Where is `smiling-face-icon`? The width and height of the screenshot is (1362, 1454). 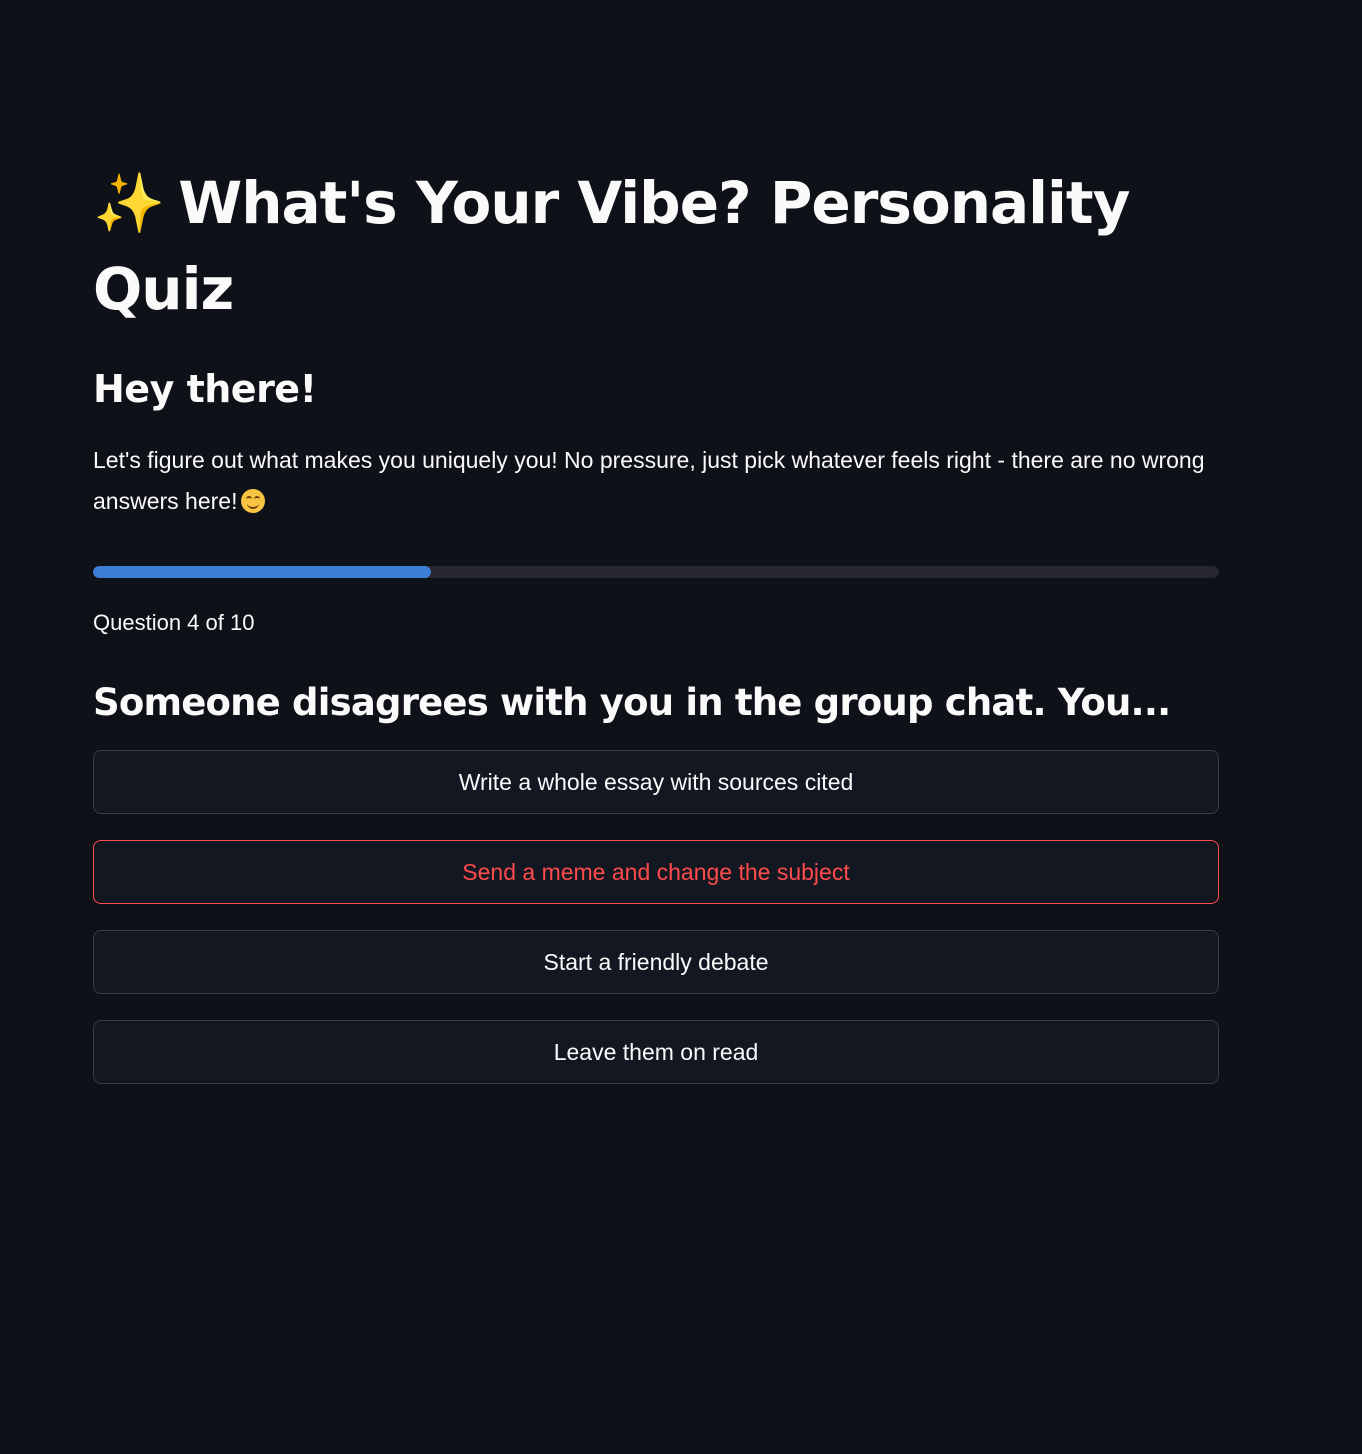
smiling-face-icon is located at coordinates (253, 501).